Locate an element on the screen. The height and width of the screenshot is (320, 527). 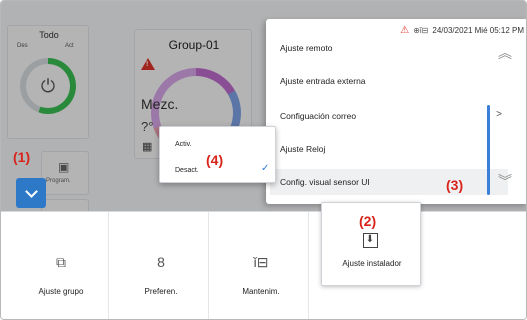
scroll-down-icon: ︾ is located at coordinates (505, 181).